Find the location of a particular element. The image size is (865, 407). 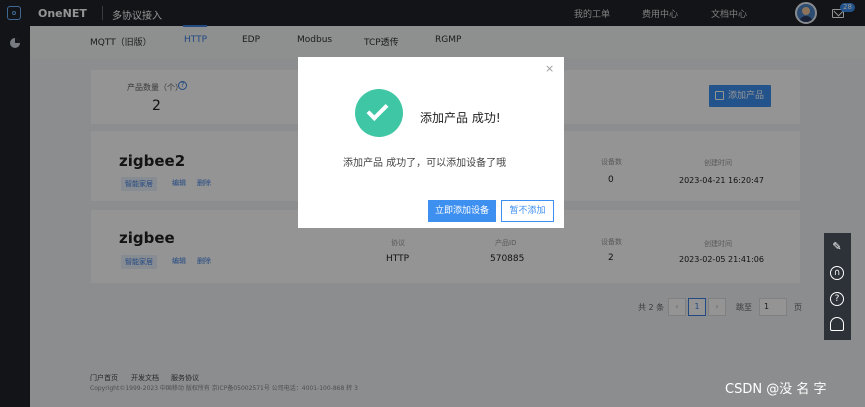

watermark: CSDN @没 名 字 is located at coordinates (776, 389).